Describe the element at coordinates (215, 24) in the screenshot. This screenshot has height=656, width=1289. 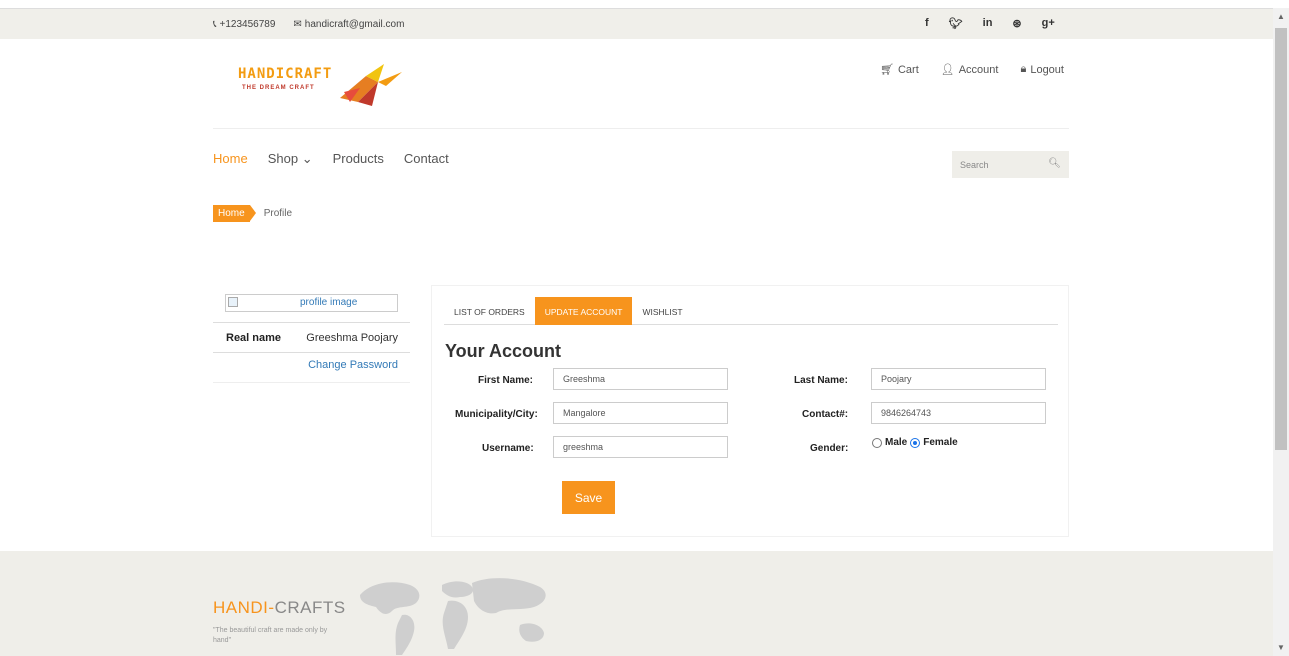
I see `phone-icon: 📞︎` at that location.